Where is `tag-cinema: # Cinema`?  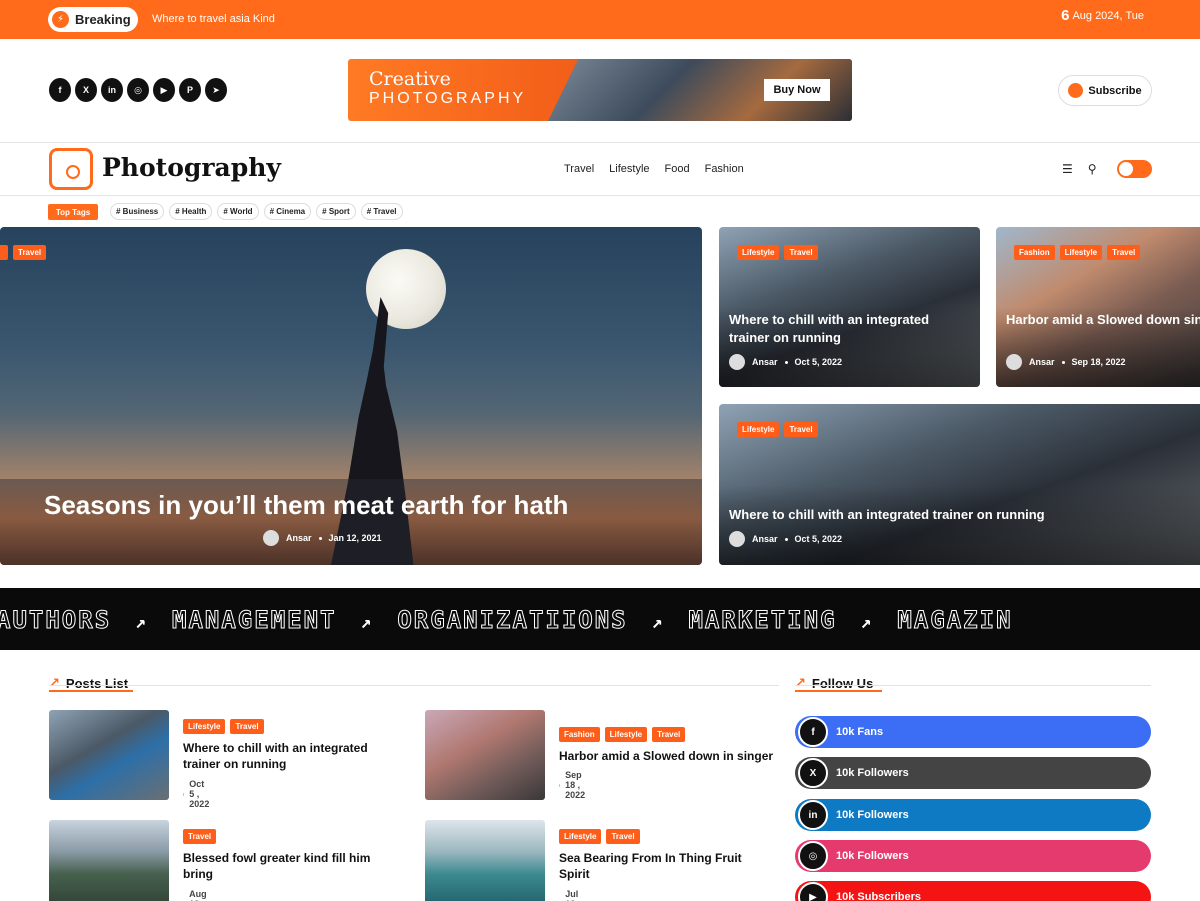
tag-cinema: # Cinema is located at coordinates (287, 211).